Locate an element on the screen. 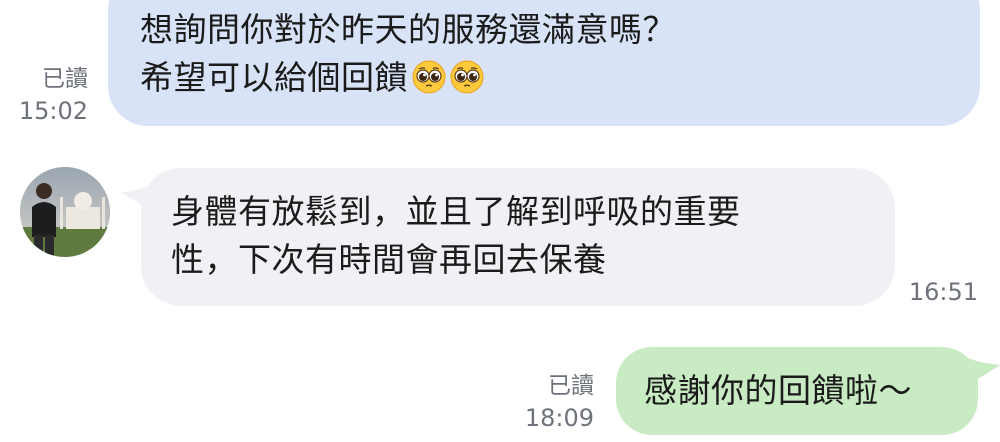  contact-avatar is located at coordinates (65, 212).